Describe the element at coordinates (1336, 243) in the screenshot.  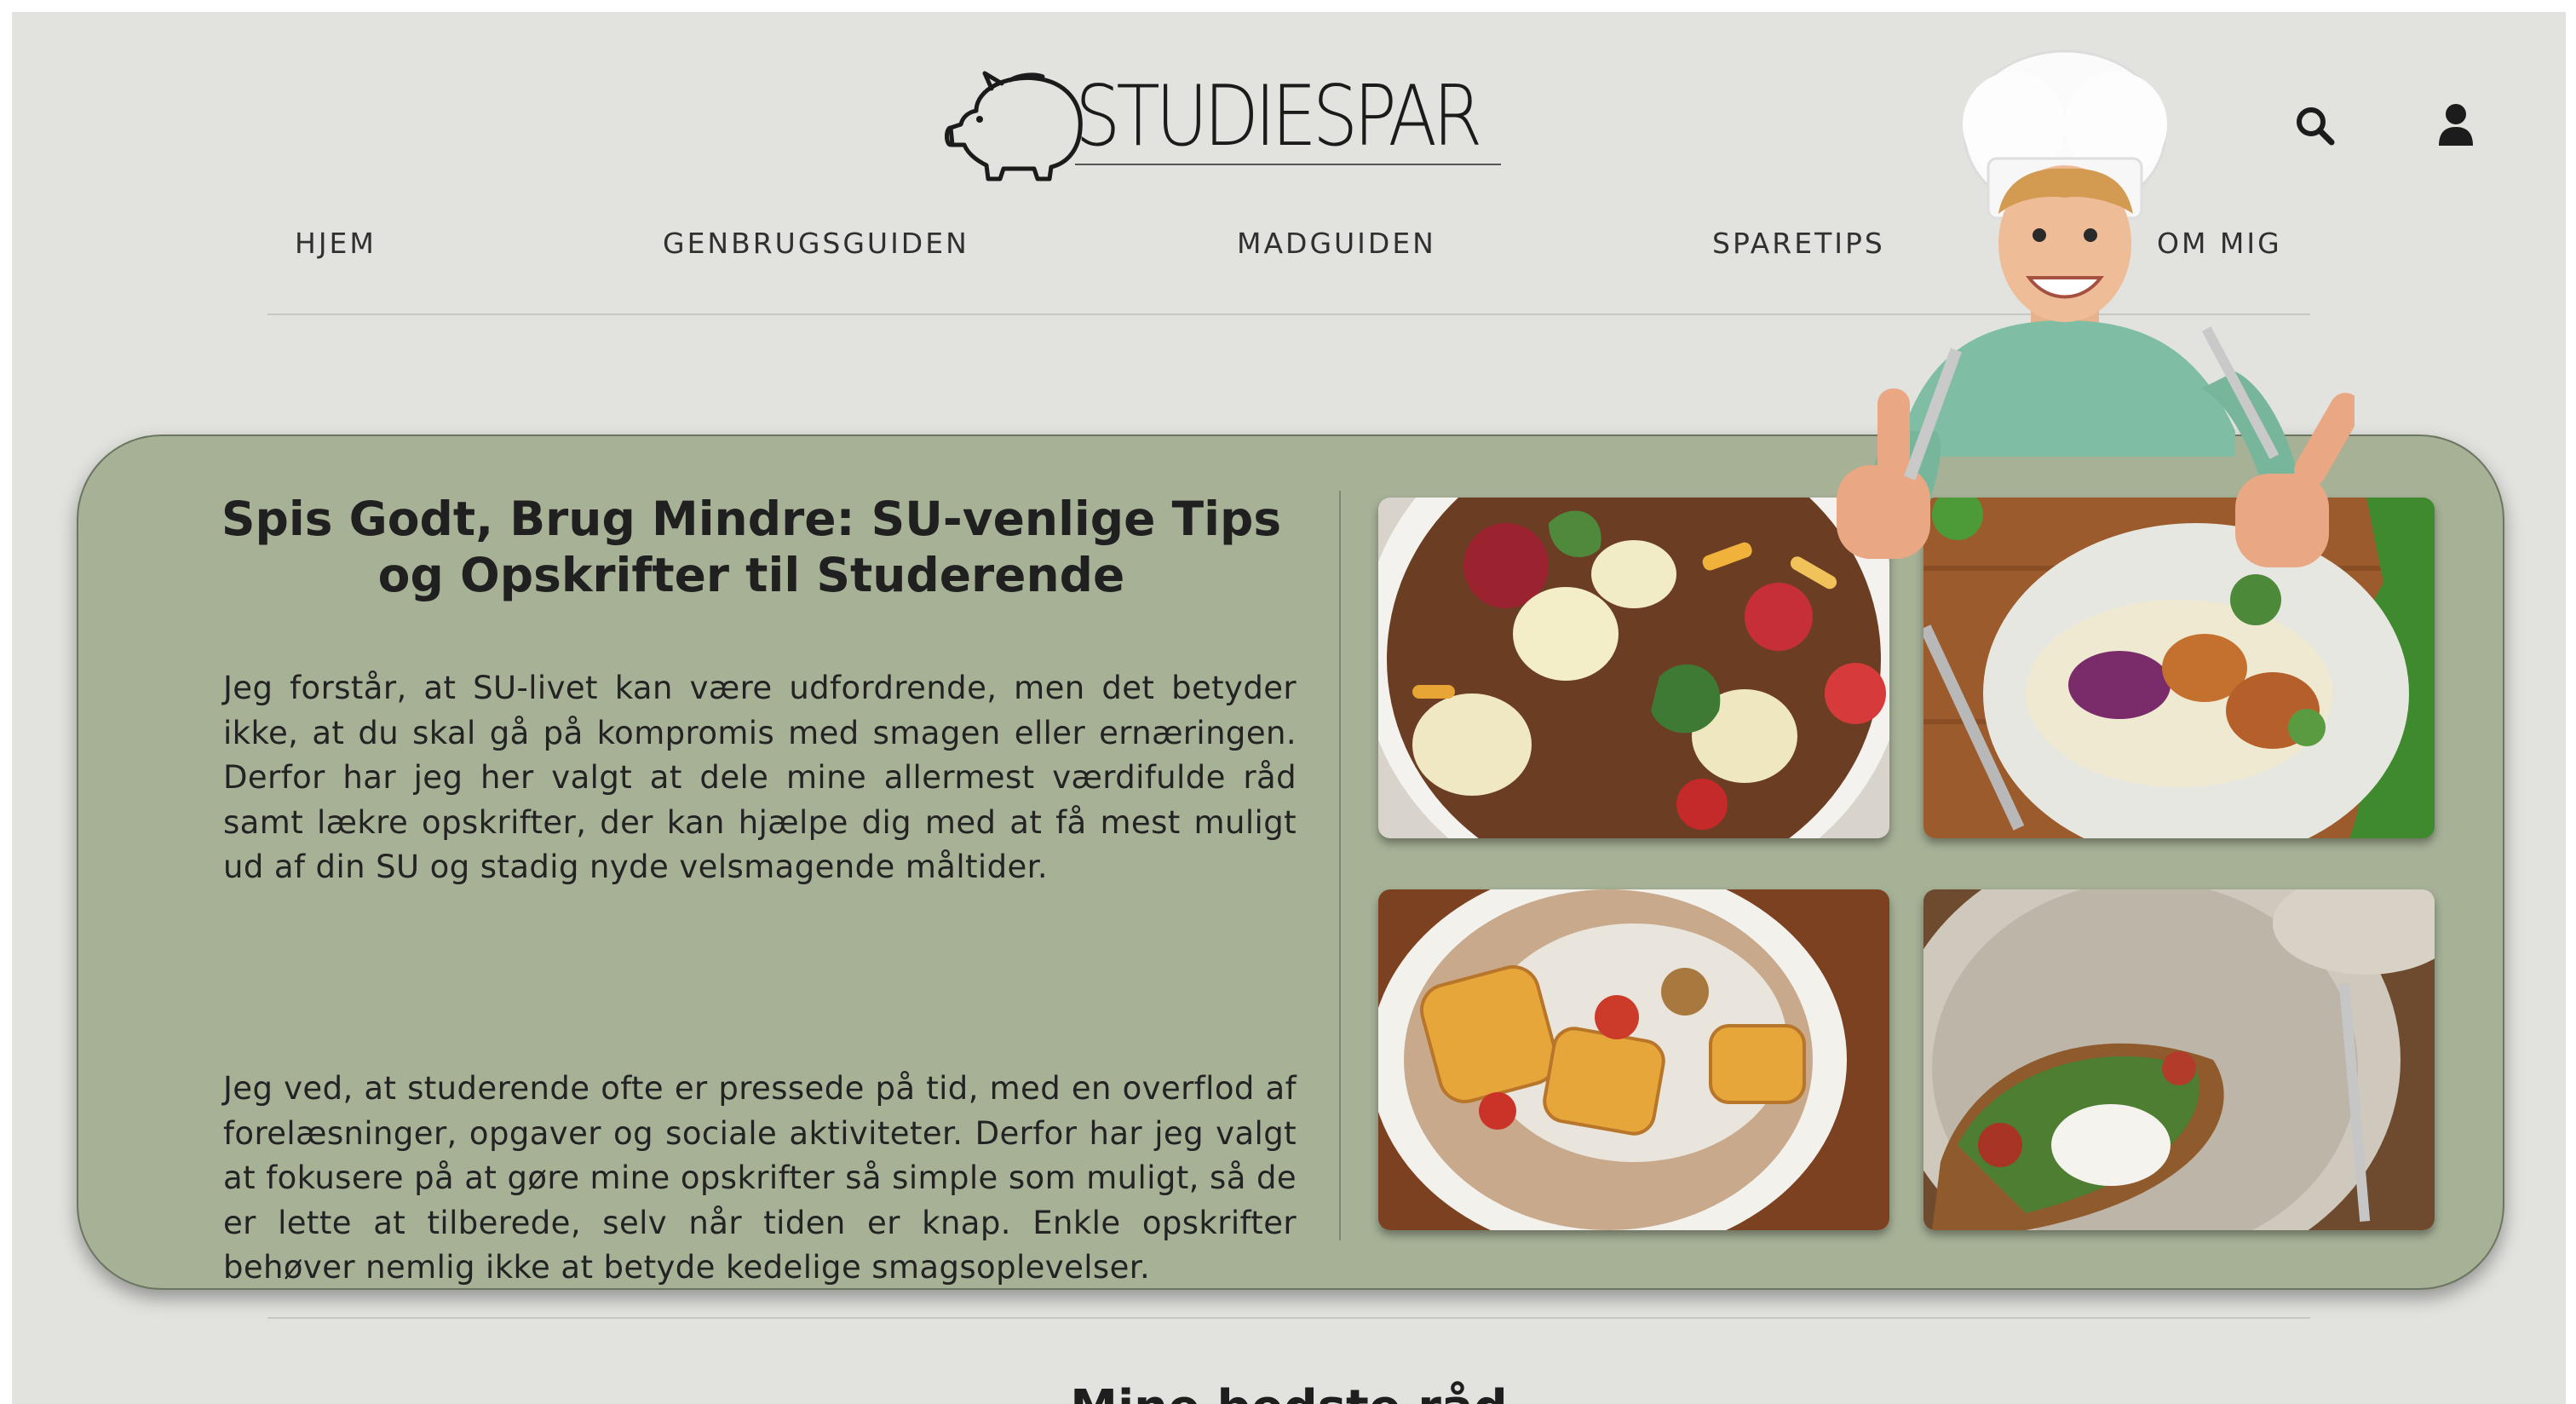
I see `nav-item-madguiden: MADGUIDEN` at that location.